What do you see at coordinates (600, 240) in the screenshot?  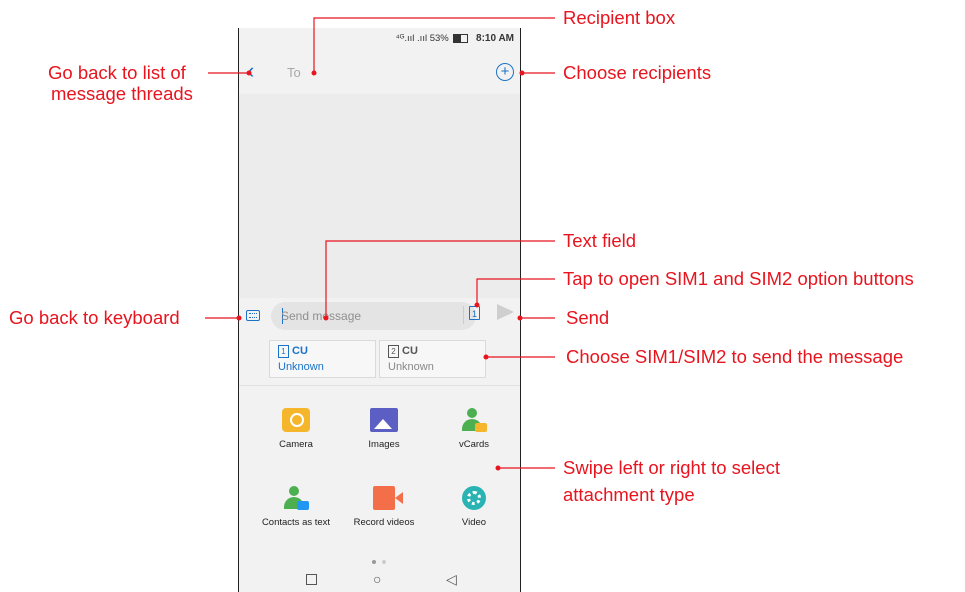 I see `annotation-text-field: Text field` at bounding box center [600, 240].